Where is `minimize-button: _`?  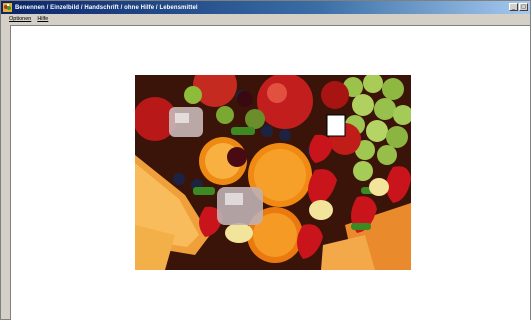 minimize-button: _ is located at coordinates (513, 7).